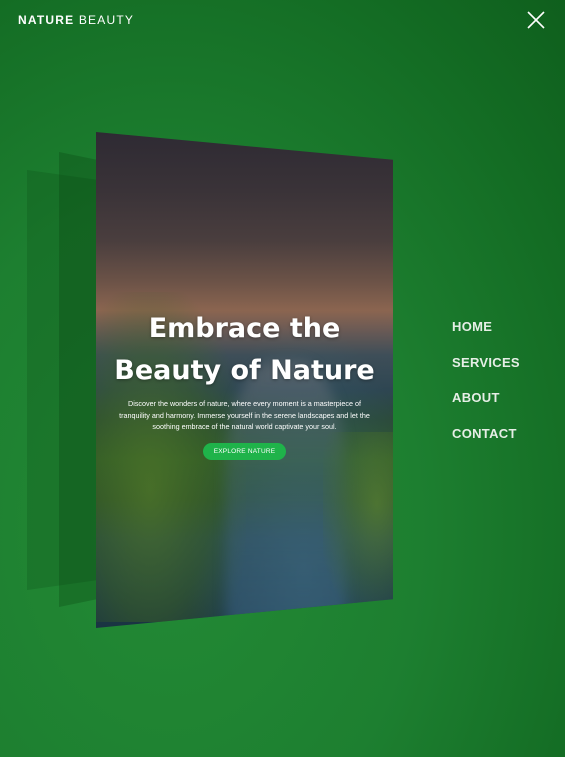 The width and height of the screenshot is (565, 757). I want to click on brand-logo: NATURE BEAUTY, so click(76, 20).